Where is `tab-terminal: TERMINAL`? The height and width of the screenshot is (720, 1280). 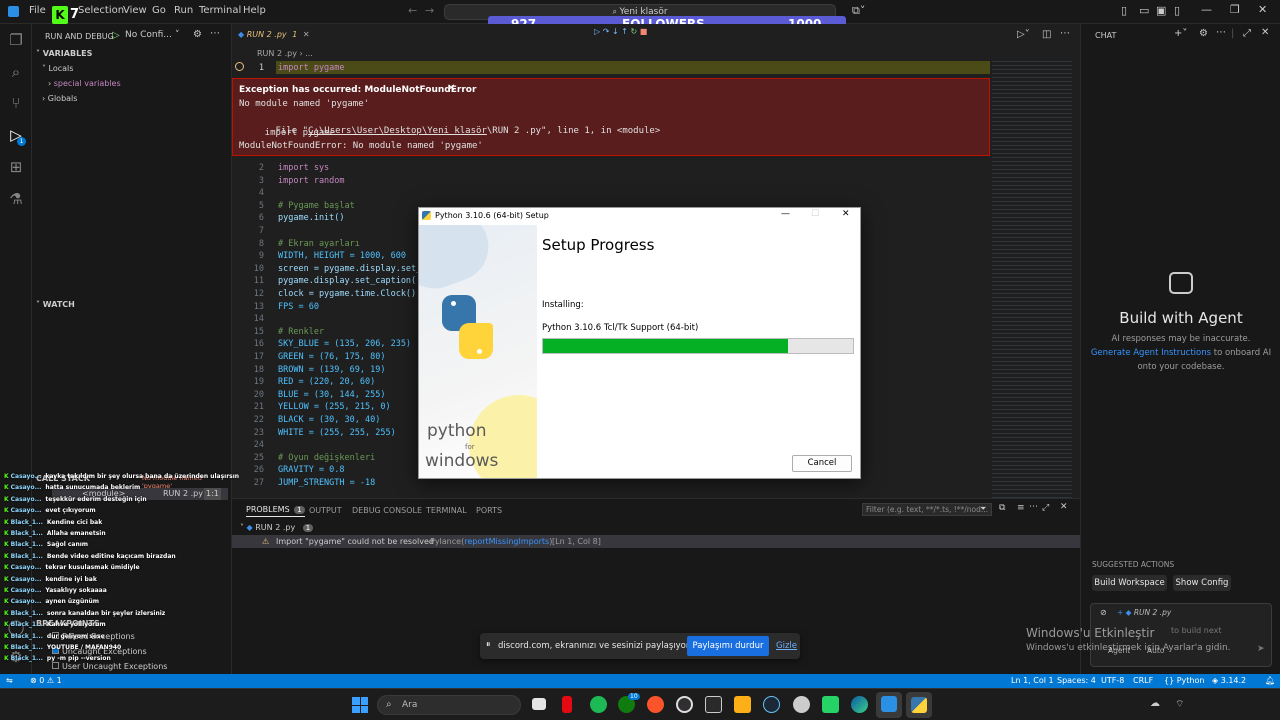 tab-terminal: TERMINAL is located at coordinates (446, 510).